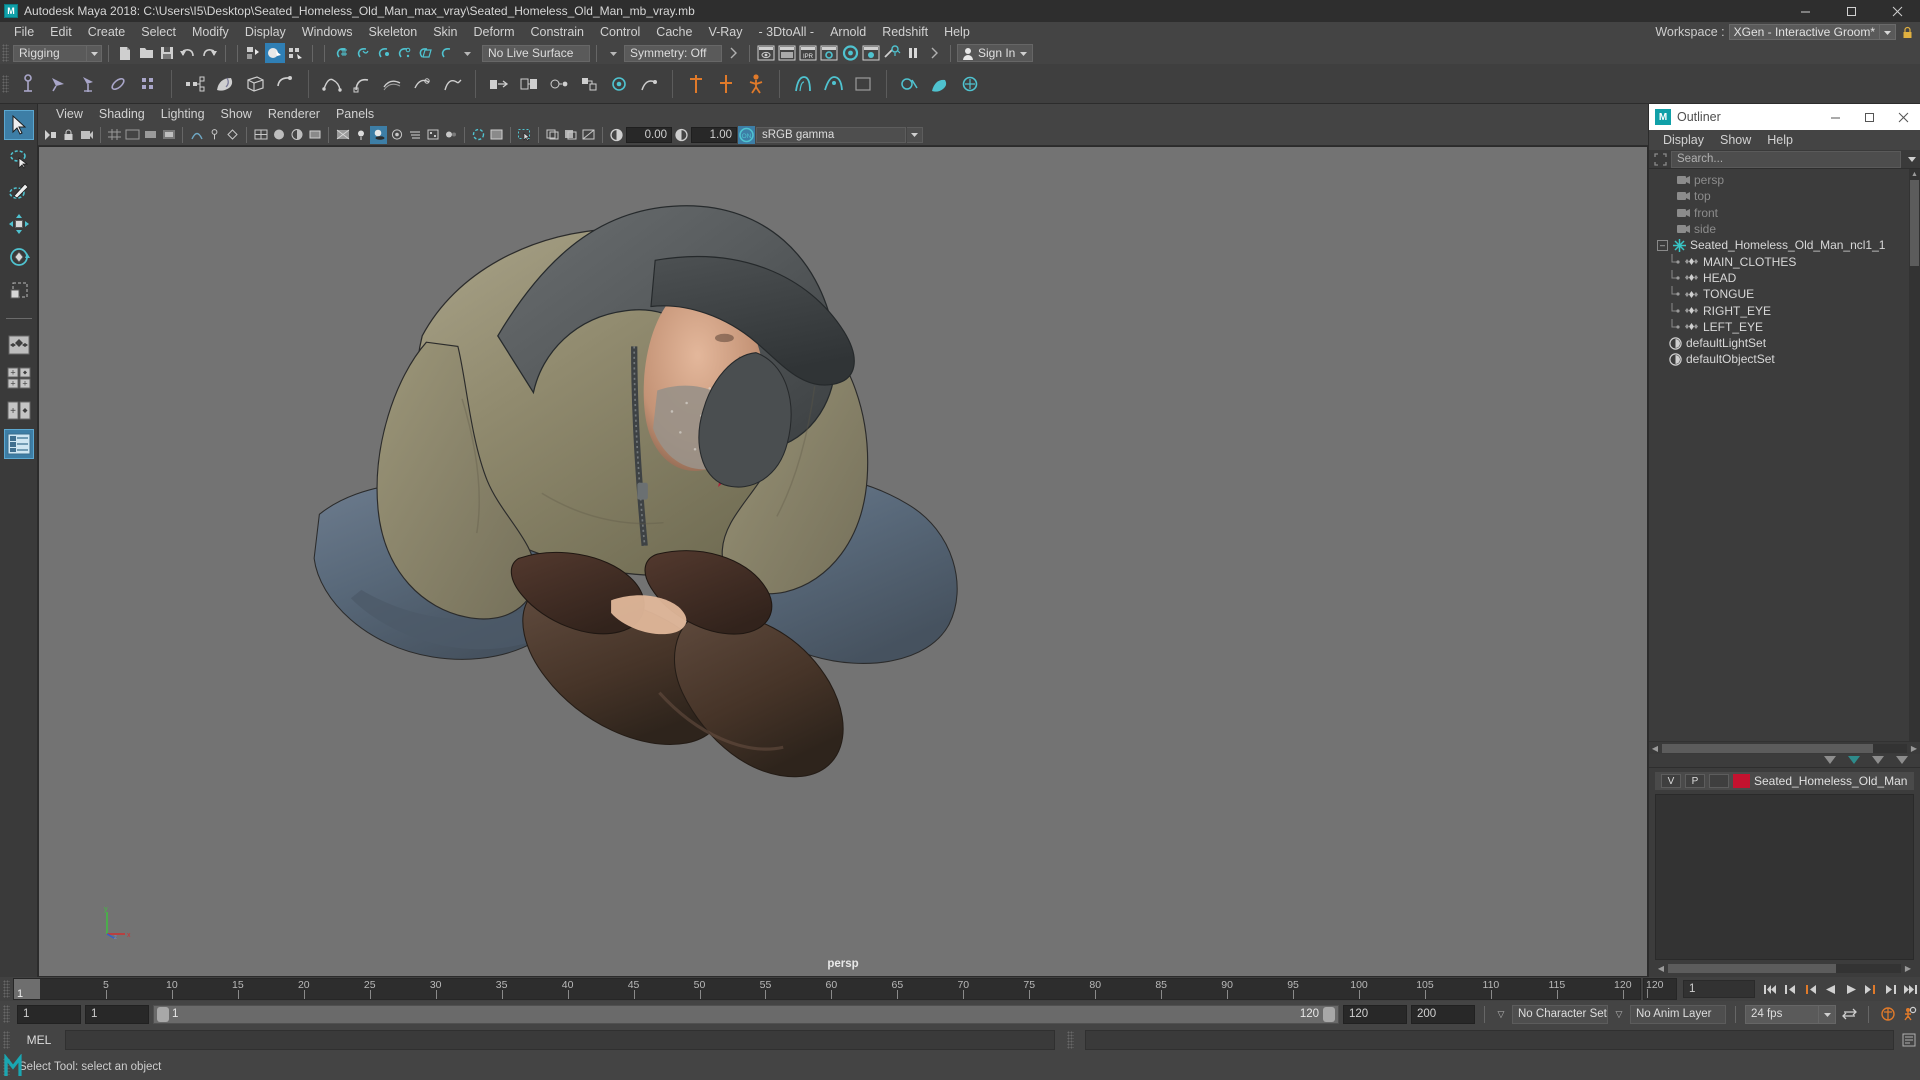 The height and width of the screenshot is (1080, 1920). I want to click on go-to-start-button, so click(1770, 989).